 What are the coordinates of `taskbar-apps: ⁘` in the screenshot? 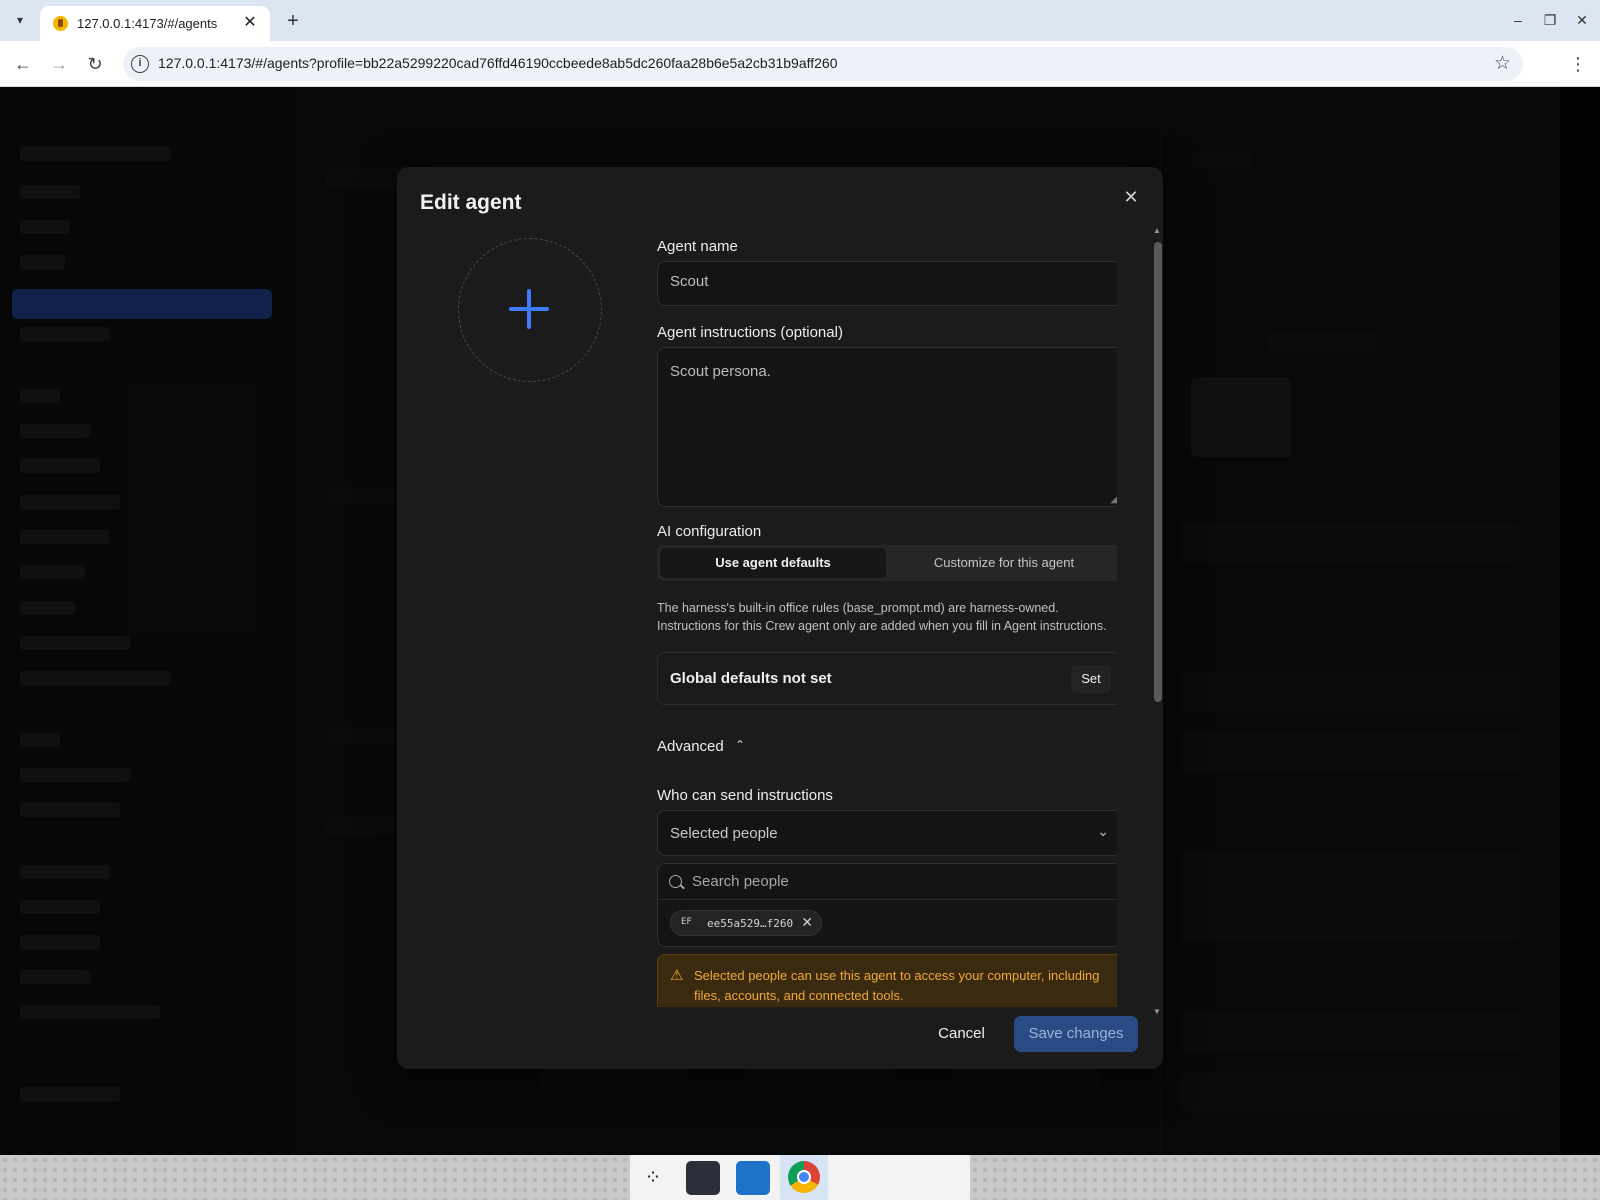 It's located at (800, 1177).